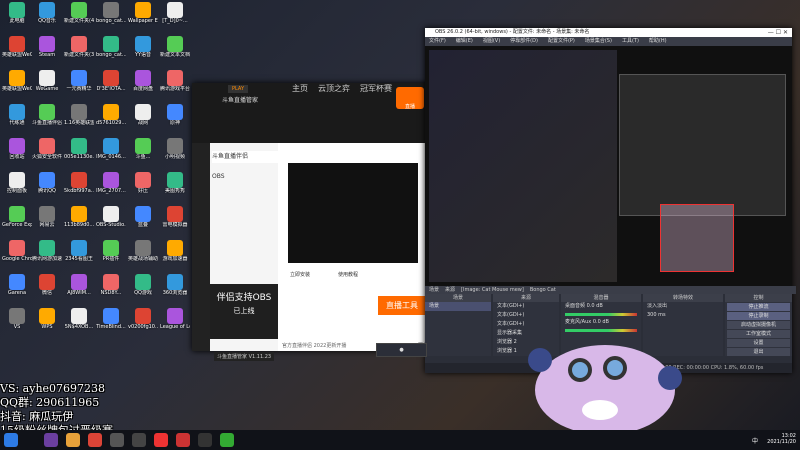 The height and width of the screenshot is (450, 800). Describe the element at coordinates (17, 153) in the screenshot. I see `desktop-shortcut: 回收站` at that location.